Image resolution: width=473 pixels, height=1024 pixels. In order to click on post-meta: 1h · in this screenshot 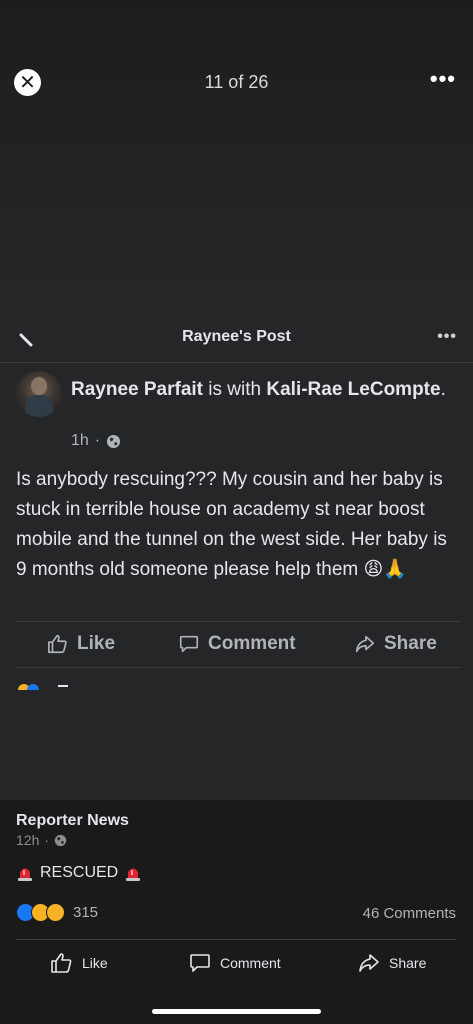, I will do `click(96, 441)`.